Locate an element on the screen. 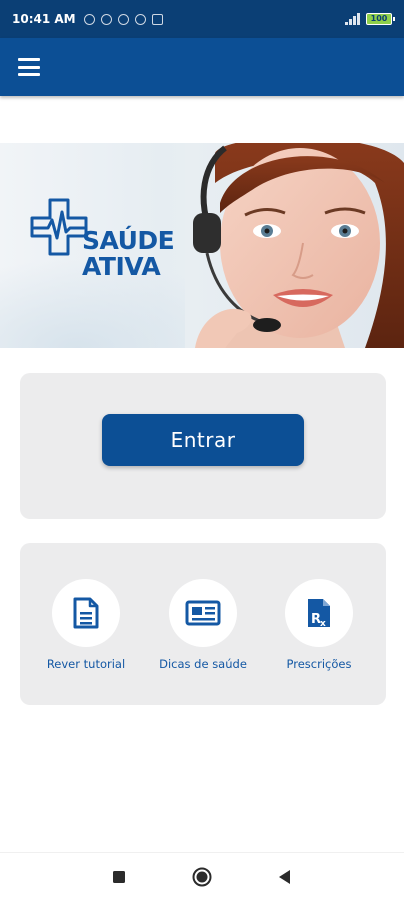  health-tips-button: Dicas de saúde is located at coordinates (203, 625).